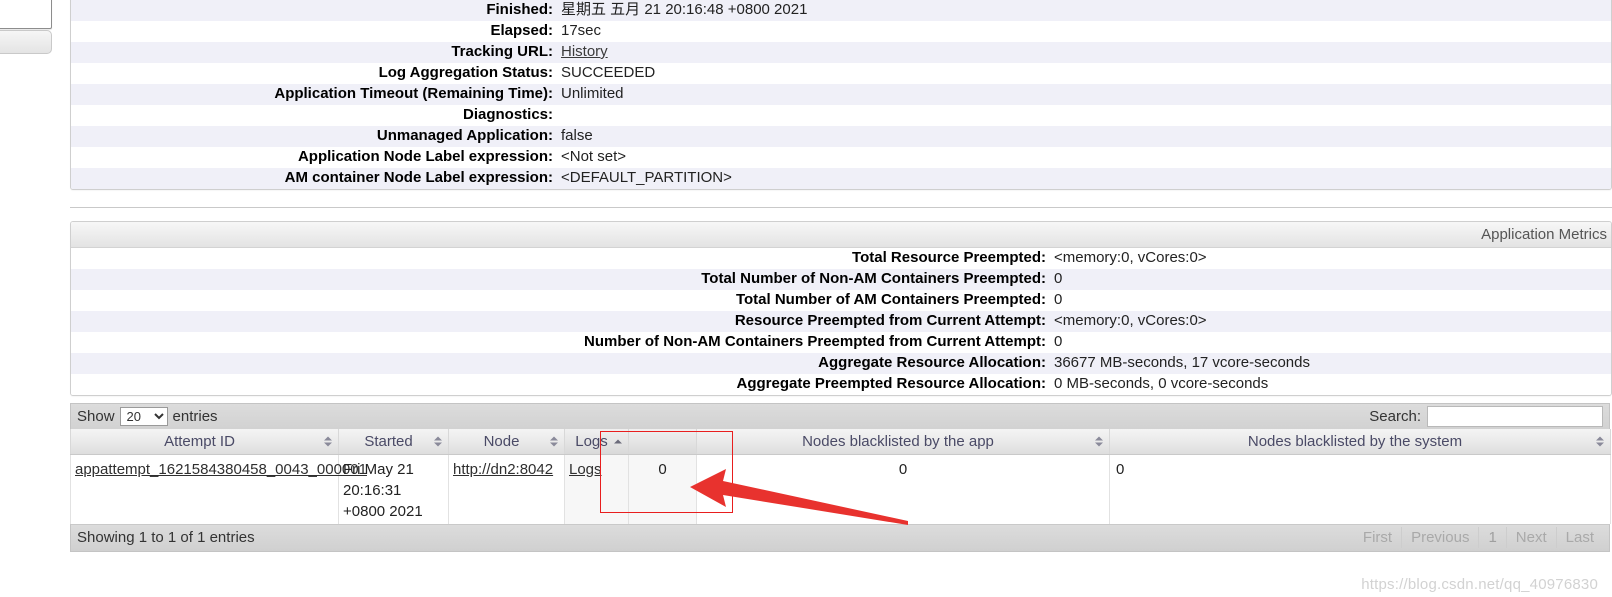 This screenshot has width=1612, height=597. What do you see at coordinates (26, 14) in the screenshot?
I see `left-stub-white-box` at bounding box center [26, 14].